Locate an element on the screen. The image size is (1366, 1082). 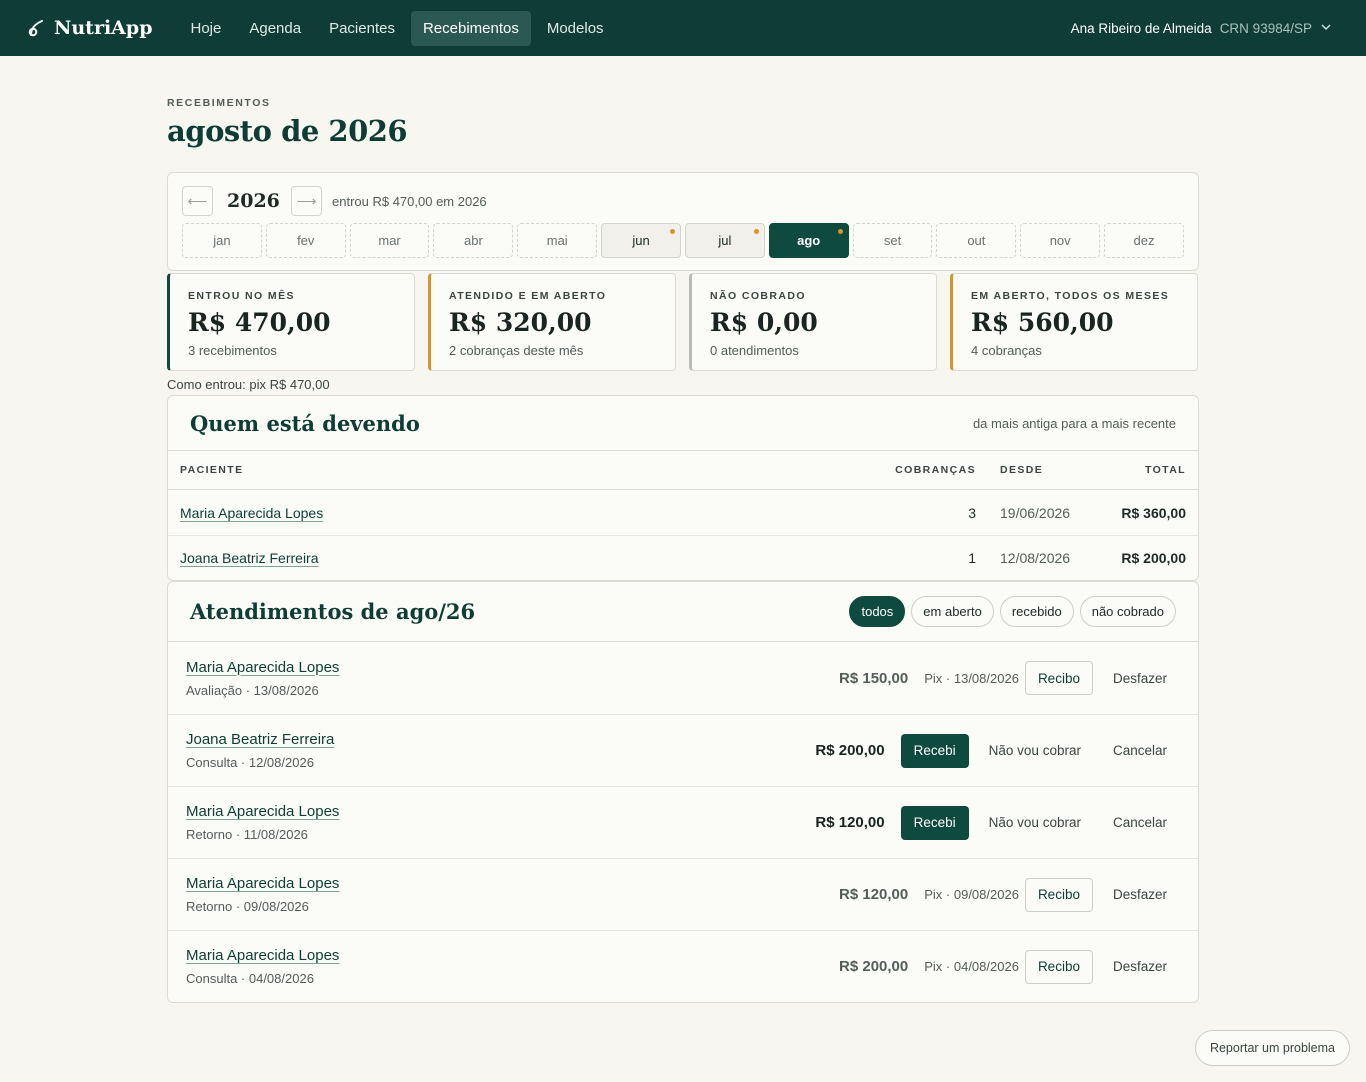
filter-recebido: recebido is located at coordinates (1036, 611).